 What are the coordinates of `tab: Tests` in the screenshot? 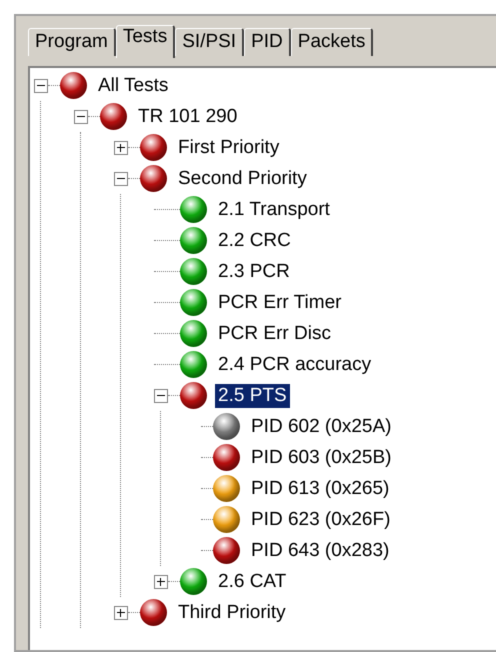 It's located at (146, 41).